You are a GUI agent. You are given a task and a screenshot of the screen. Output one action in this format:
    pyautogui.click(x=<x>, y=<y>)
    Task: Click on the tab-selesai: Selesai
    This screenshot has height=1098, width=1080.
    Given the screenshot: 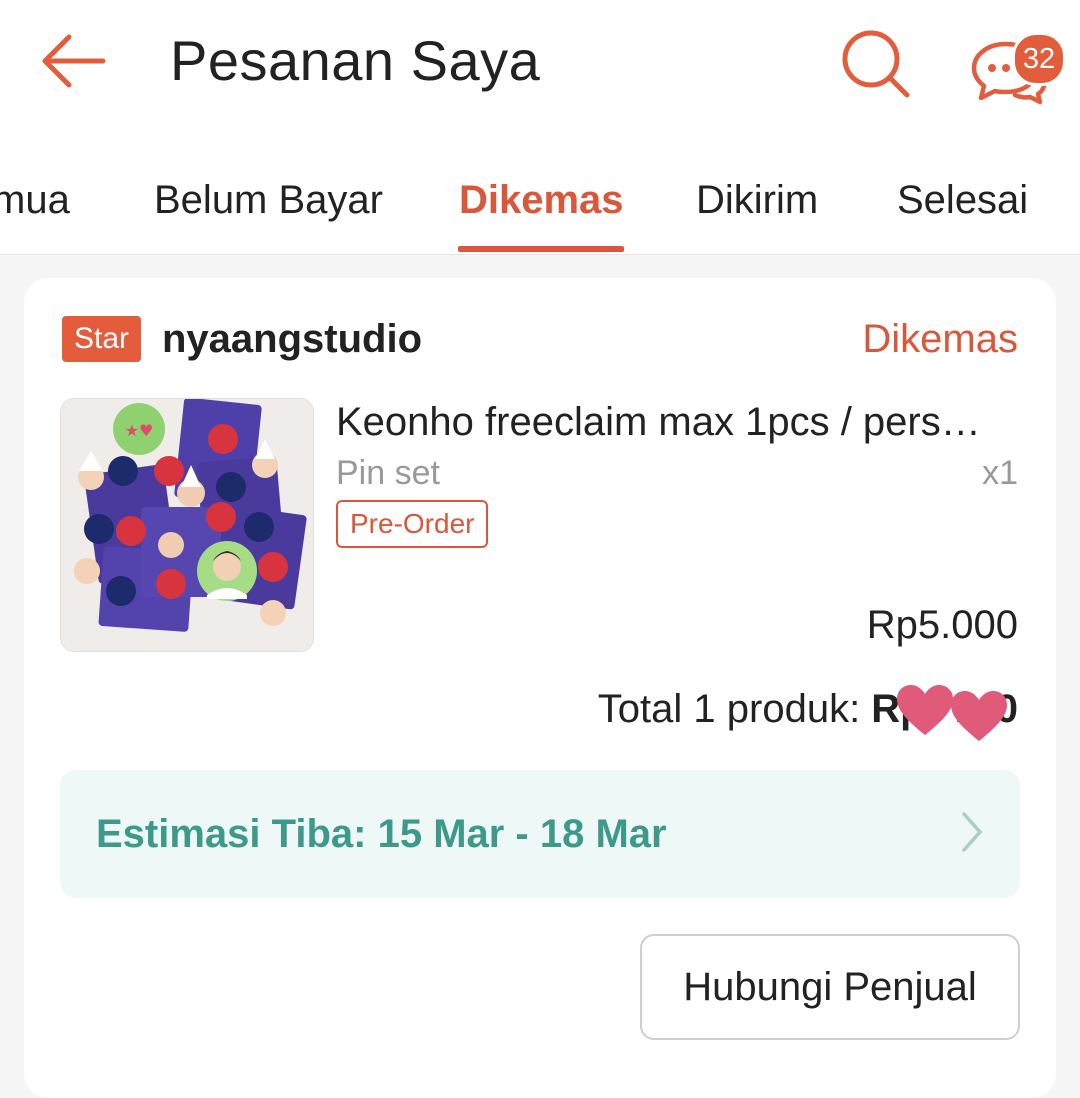 What is the action you would take?
    pyautogui.click(x=962, y=200)
    